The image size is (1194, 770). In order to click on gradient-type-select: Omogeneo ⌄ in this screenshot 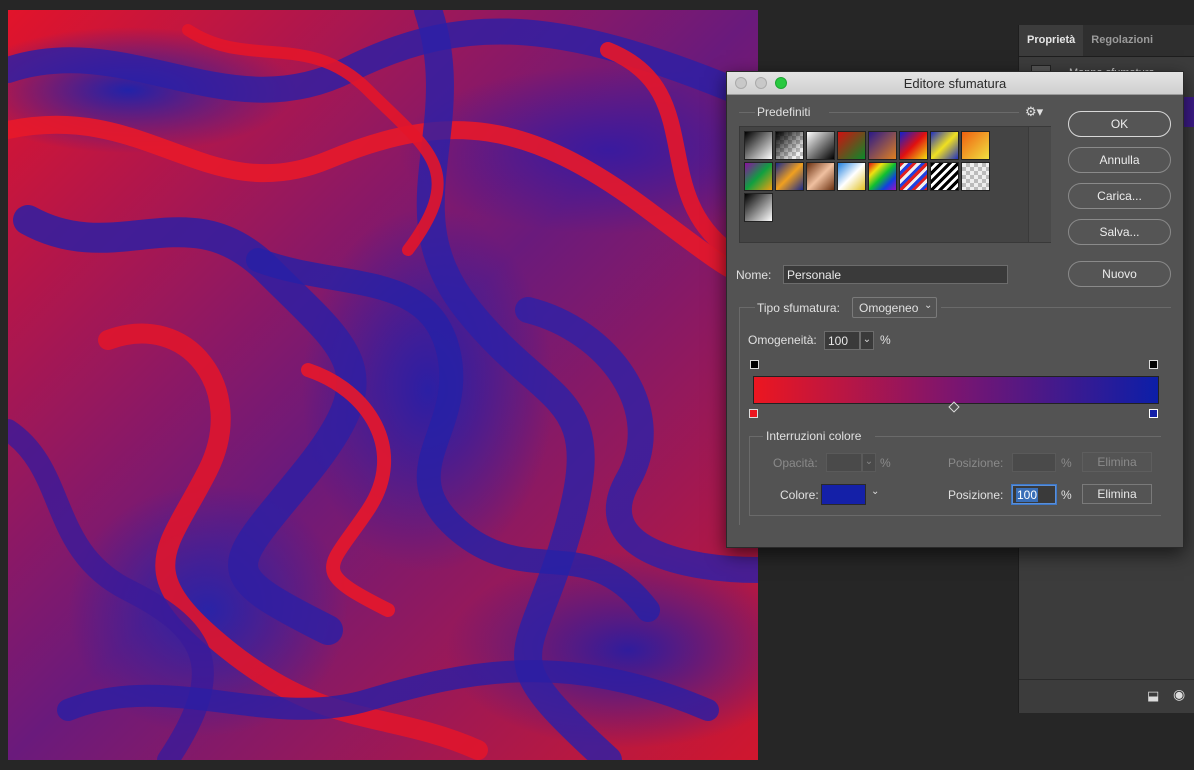, I will do `click(894, 307)`.